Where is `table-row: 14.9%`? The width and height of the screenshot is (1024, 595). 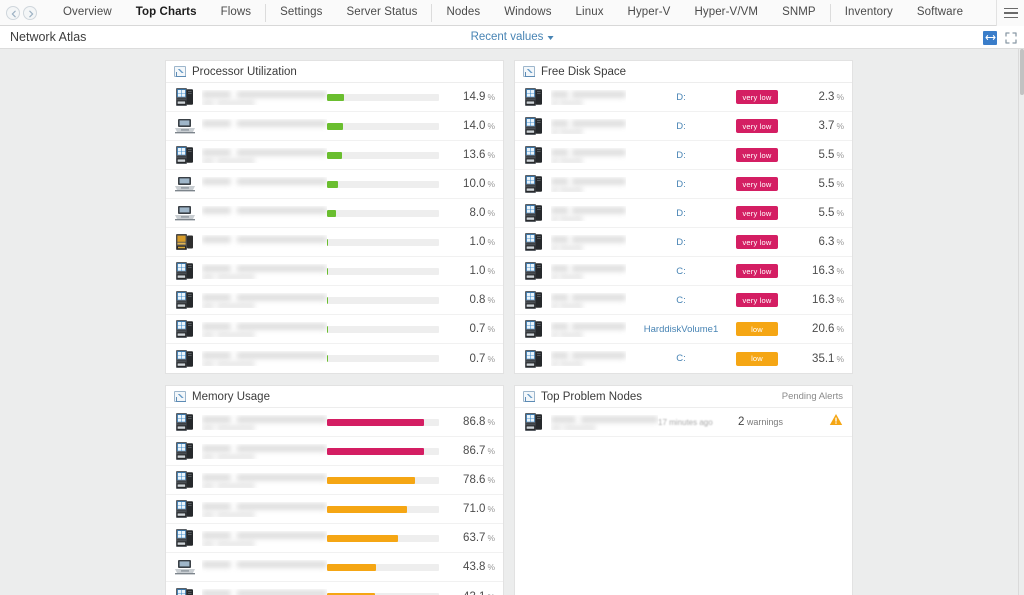
table-row: 14.9% is located at coordinates (334, 97).